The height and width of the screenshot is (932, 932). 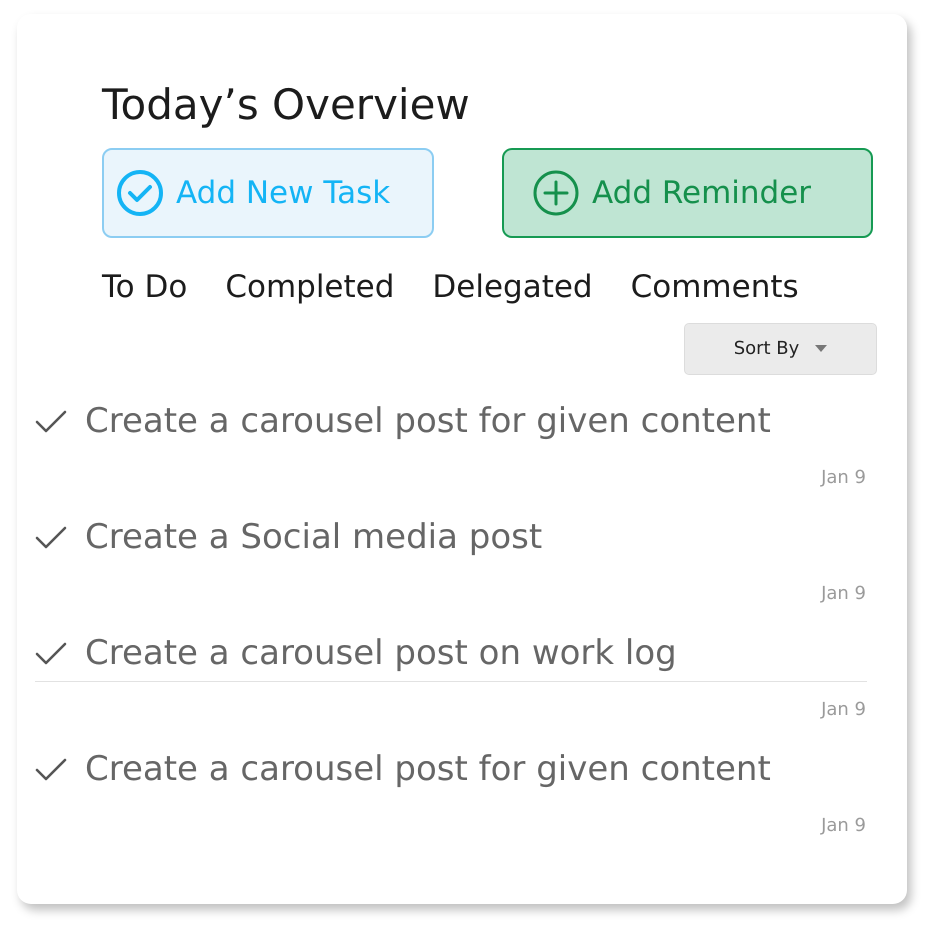 What do you see at coordinates (313, 537) in the screenshot?
I see `task-title: Create a Social media post` at bounding box center [313, 537].